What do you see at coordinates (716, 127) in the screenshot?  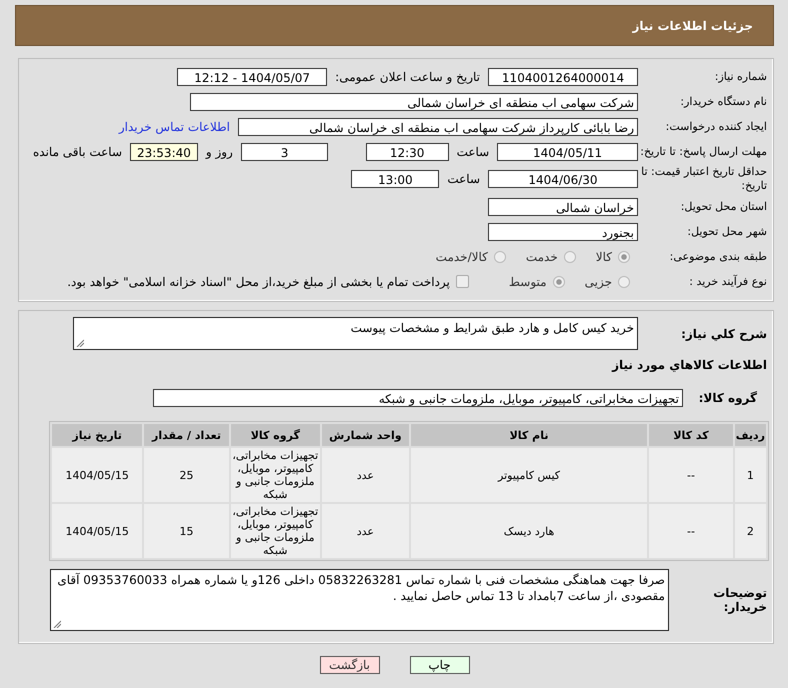 I see `field-label: ایجاد کننده درخواست:` at bounding box center [716, 127].